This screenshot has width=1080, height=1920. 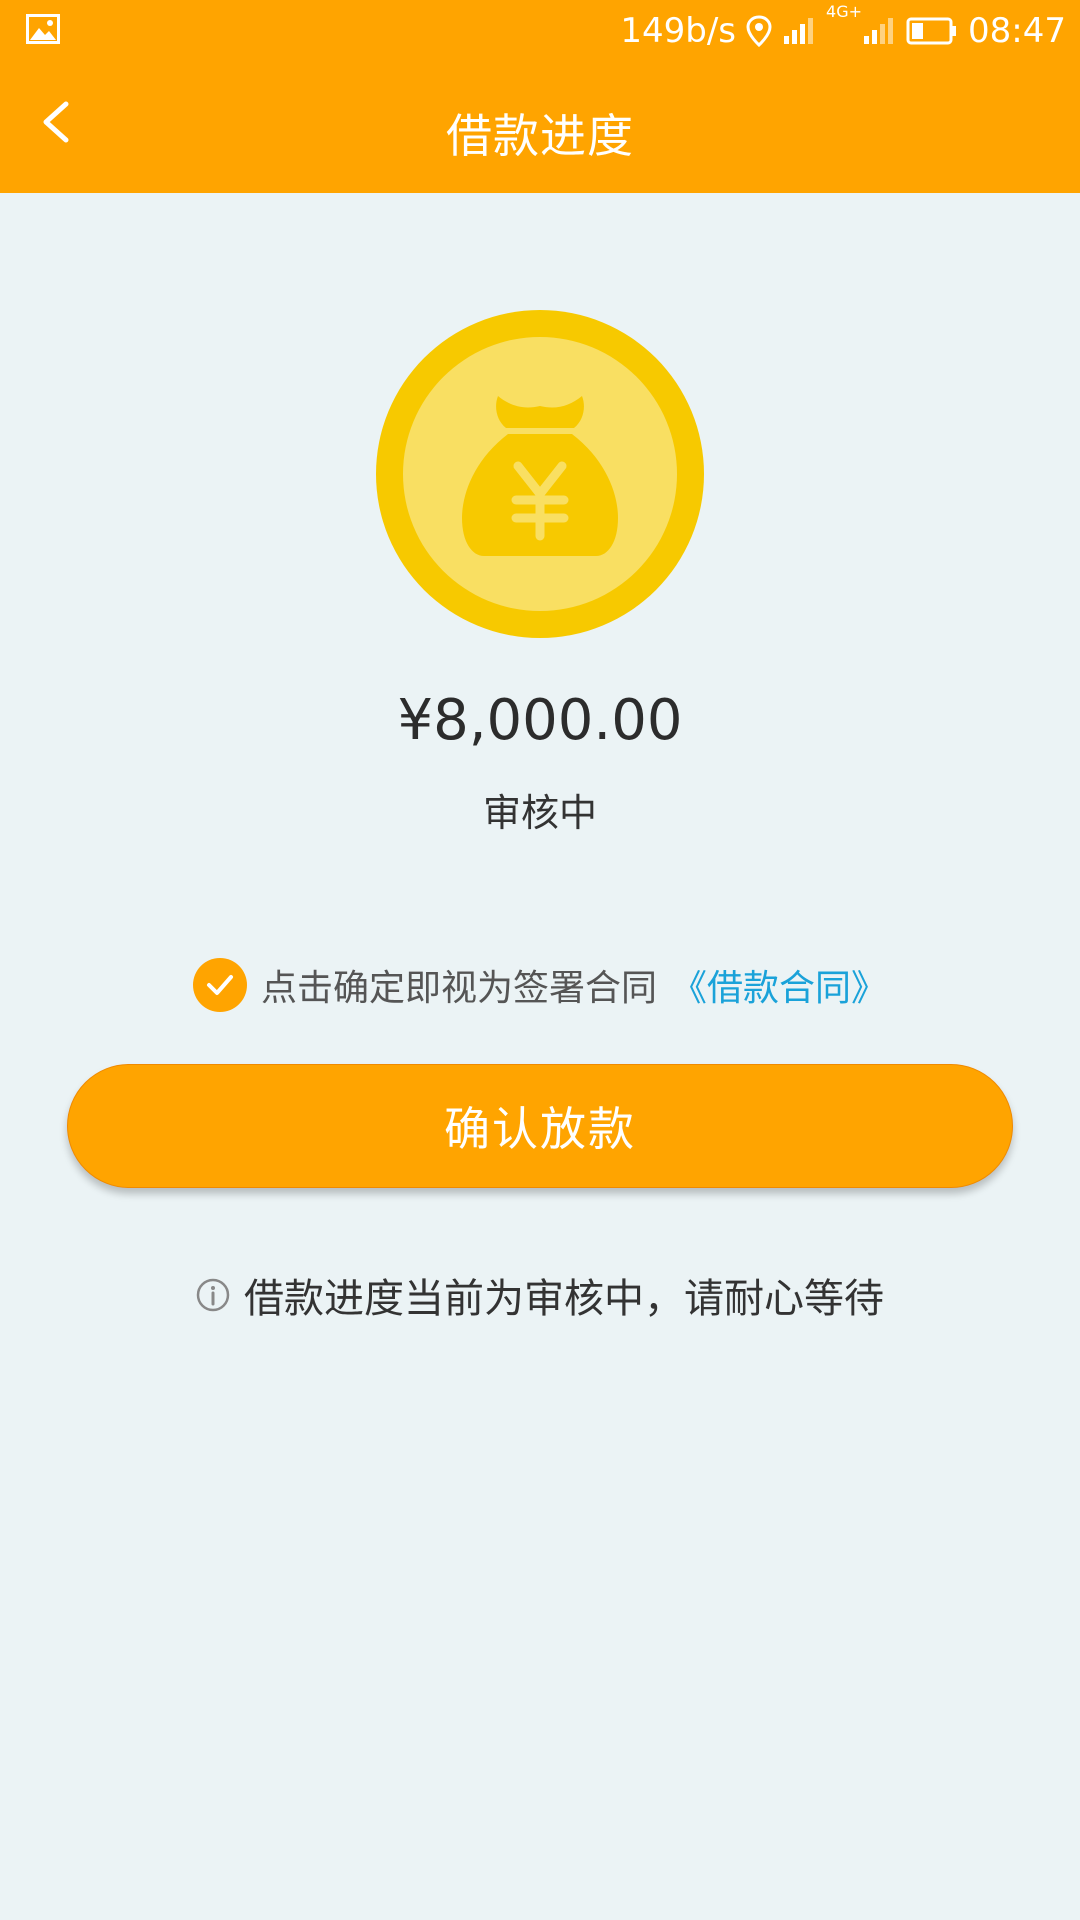 What do you see at coordinates (539, 813) in the screenshot?
I see `loan-status: 审核中` at bounding box center [539, 813].